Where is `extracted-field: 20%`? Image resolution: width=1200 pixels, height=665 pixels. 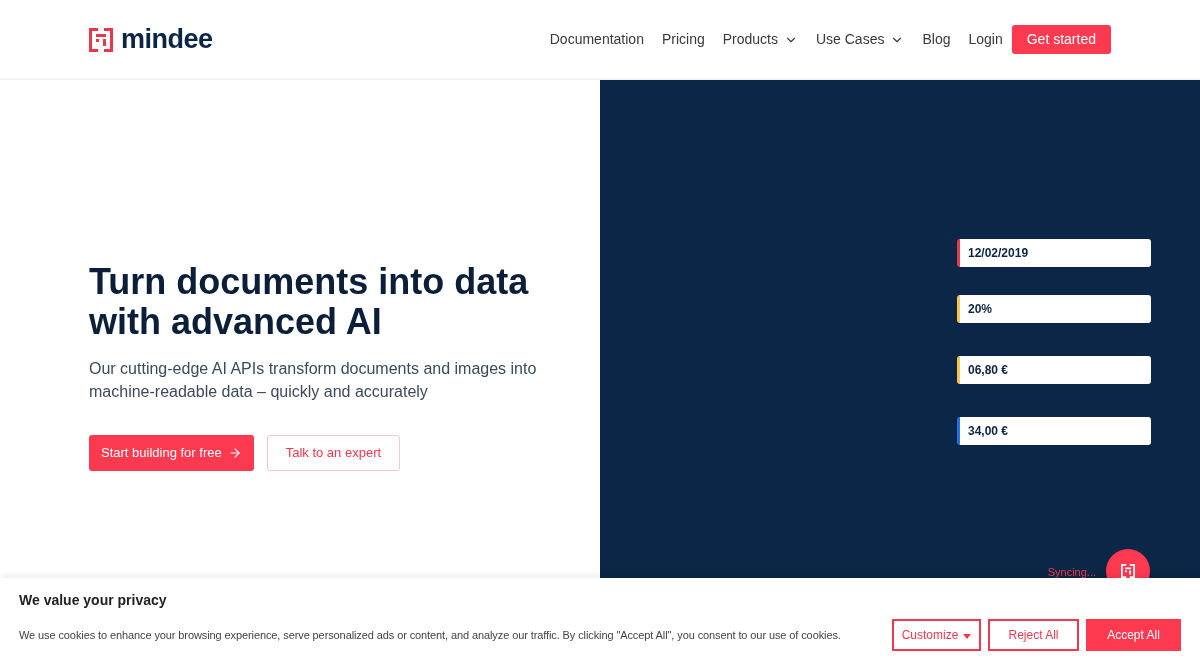 extracted-field: 20% is located at coordinates (1054, 309).